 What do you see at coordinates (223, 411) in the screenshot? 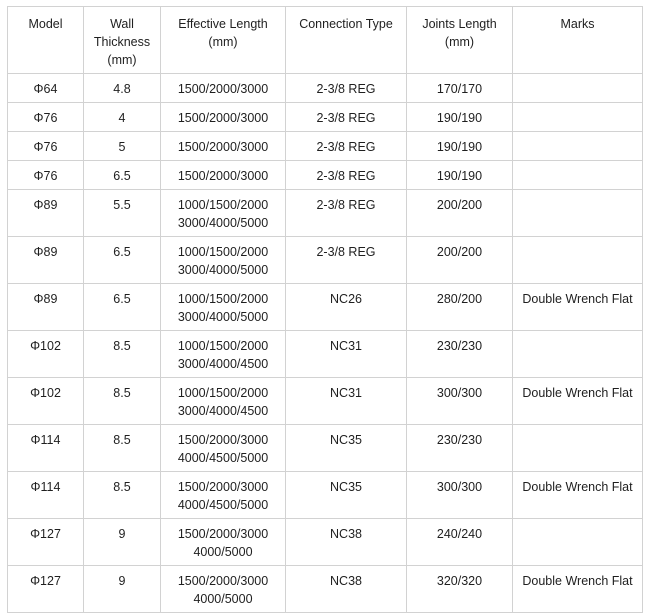
I see `effective-length-line: 3000/4000/4500` at bounding box center [223, 411].